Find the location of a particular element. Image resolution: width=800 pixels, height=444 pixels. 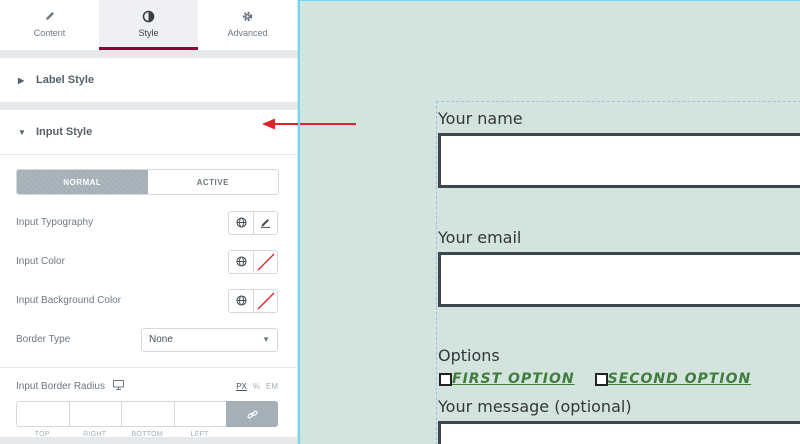

border-radius-control: Input Border Radius PX % EM is located at coordinates (148, 386).